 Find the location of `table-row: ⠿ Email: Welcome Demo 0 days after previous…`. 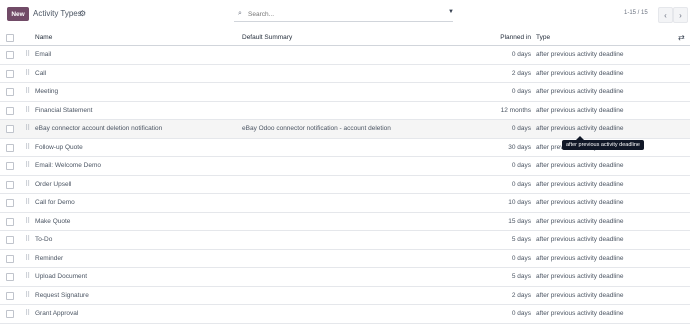

table-row: ⠿ Email: Welcome Demo 0 days after previous… is located at coordinates (345, 166).